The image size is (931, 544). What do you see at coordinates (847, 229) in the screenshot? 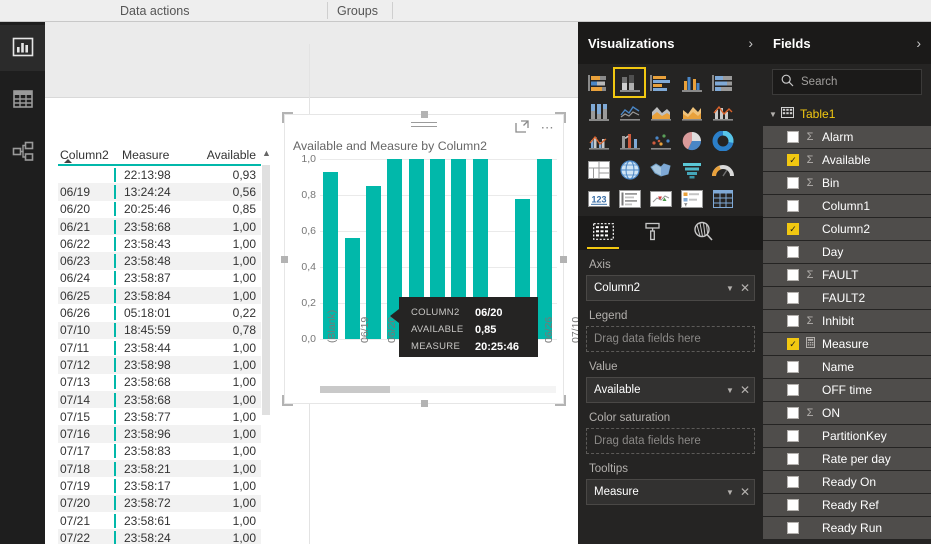
I see `field-item-column2: ✓ Σ Column2` at bounding box center [847, 229].